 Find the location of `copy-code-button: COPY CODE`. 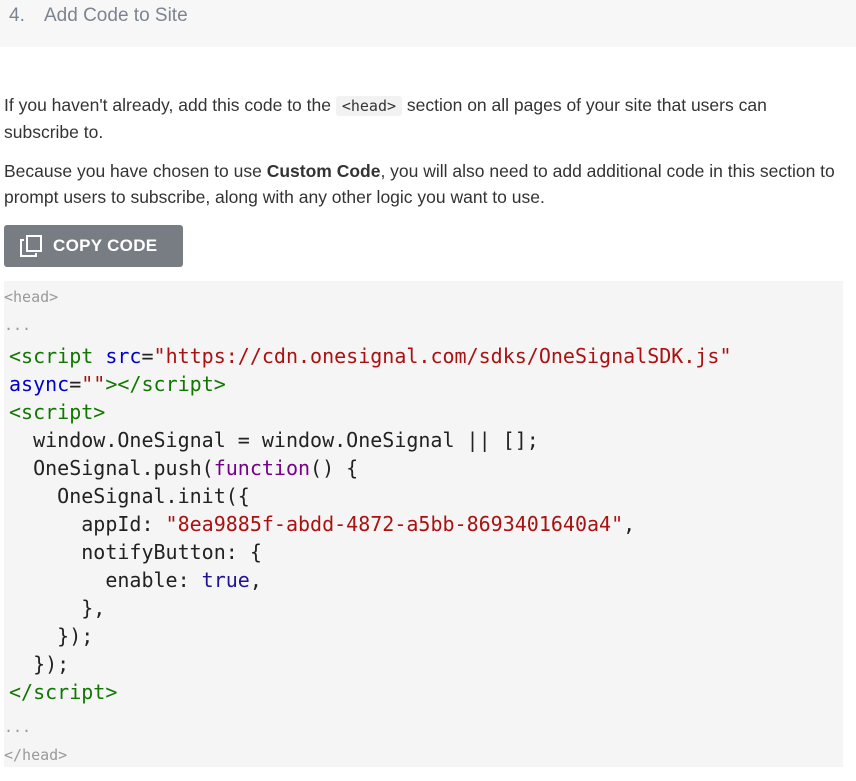

copy-code-button: COPY CODE is located at coordinates (93, 246).